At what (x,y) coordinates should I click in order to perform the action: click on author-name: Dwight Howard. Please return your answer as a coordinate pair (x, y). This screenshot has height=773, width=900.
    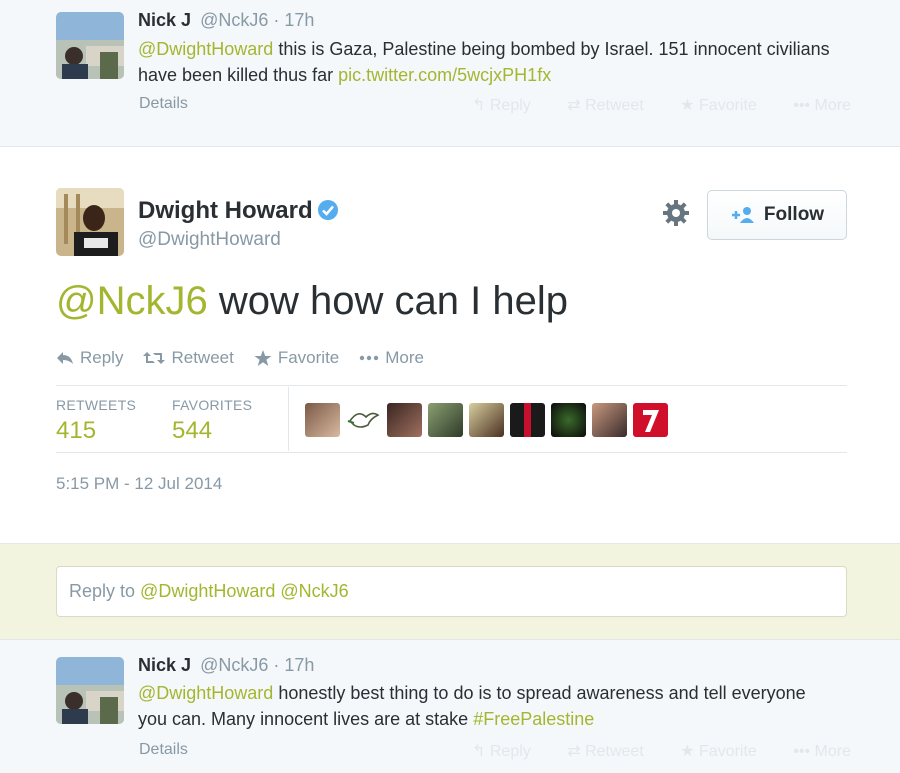
    Looking at the image, I should click on (238, 211).